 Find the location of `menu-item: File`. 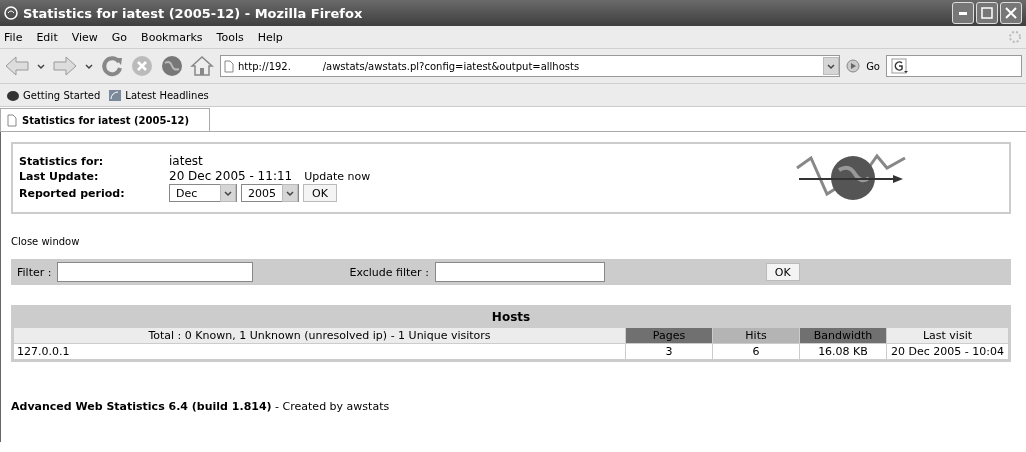

menu-item: File is located at coordinates (13, 37).